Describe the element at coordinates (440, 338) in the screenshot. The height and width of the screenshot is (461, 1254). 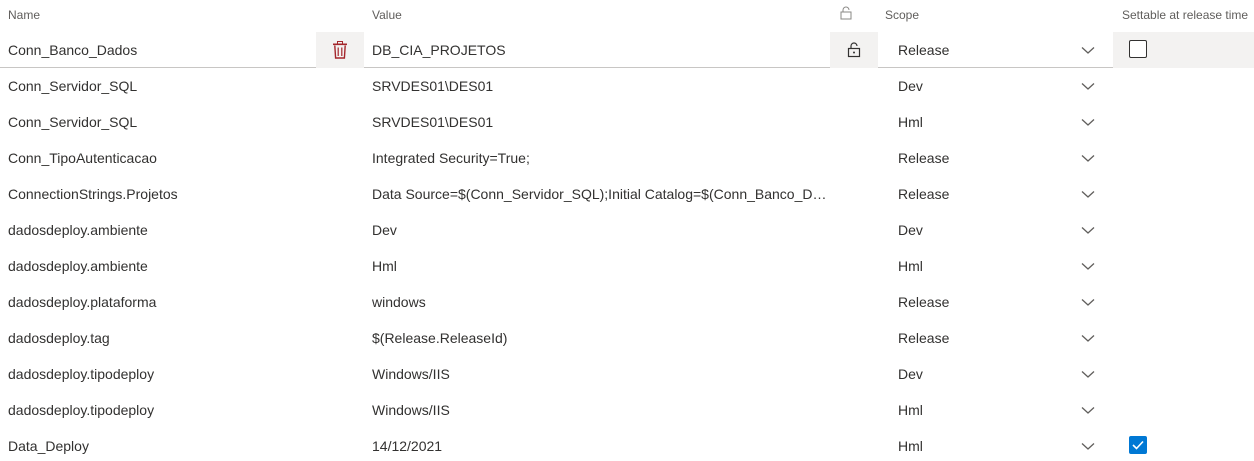
I see `variable-value: $(Release.ReleaseId)` at that location.